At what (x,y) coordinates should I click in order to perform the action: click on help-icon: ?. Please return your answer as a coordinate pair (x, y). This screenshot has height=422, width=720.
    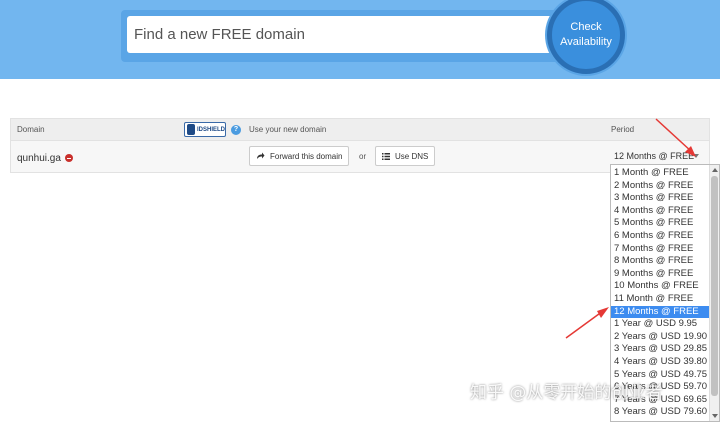
    Looking at the image, I should click on (236, 130).